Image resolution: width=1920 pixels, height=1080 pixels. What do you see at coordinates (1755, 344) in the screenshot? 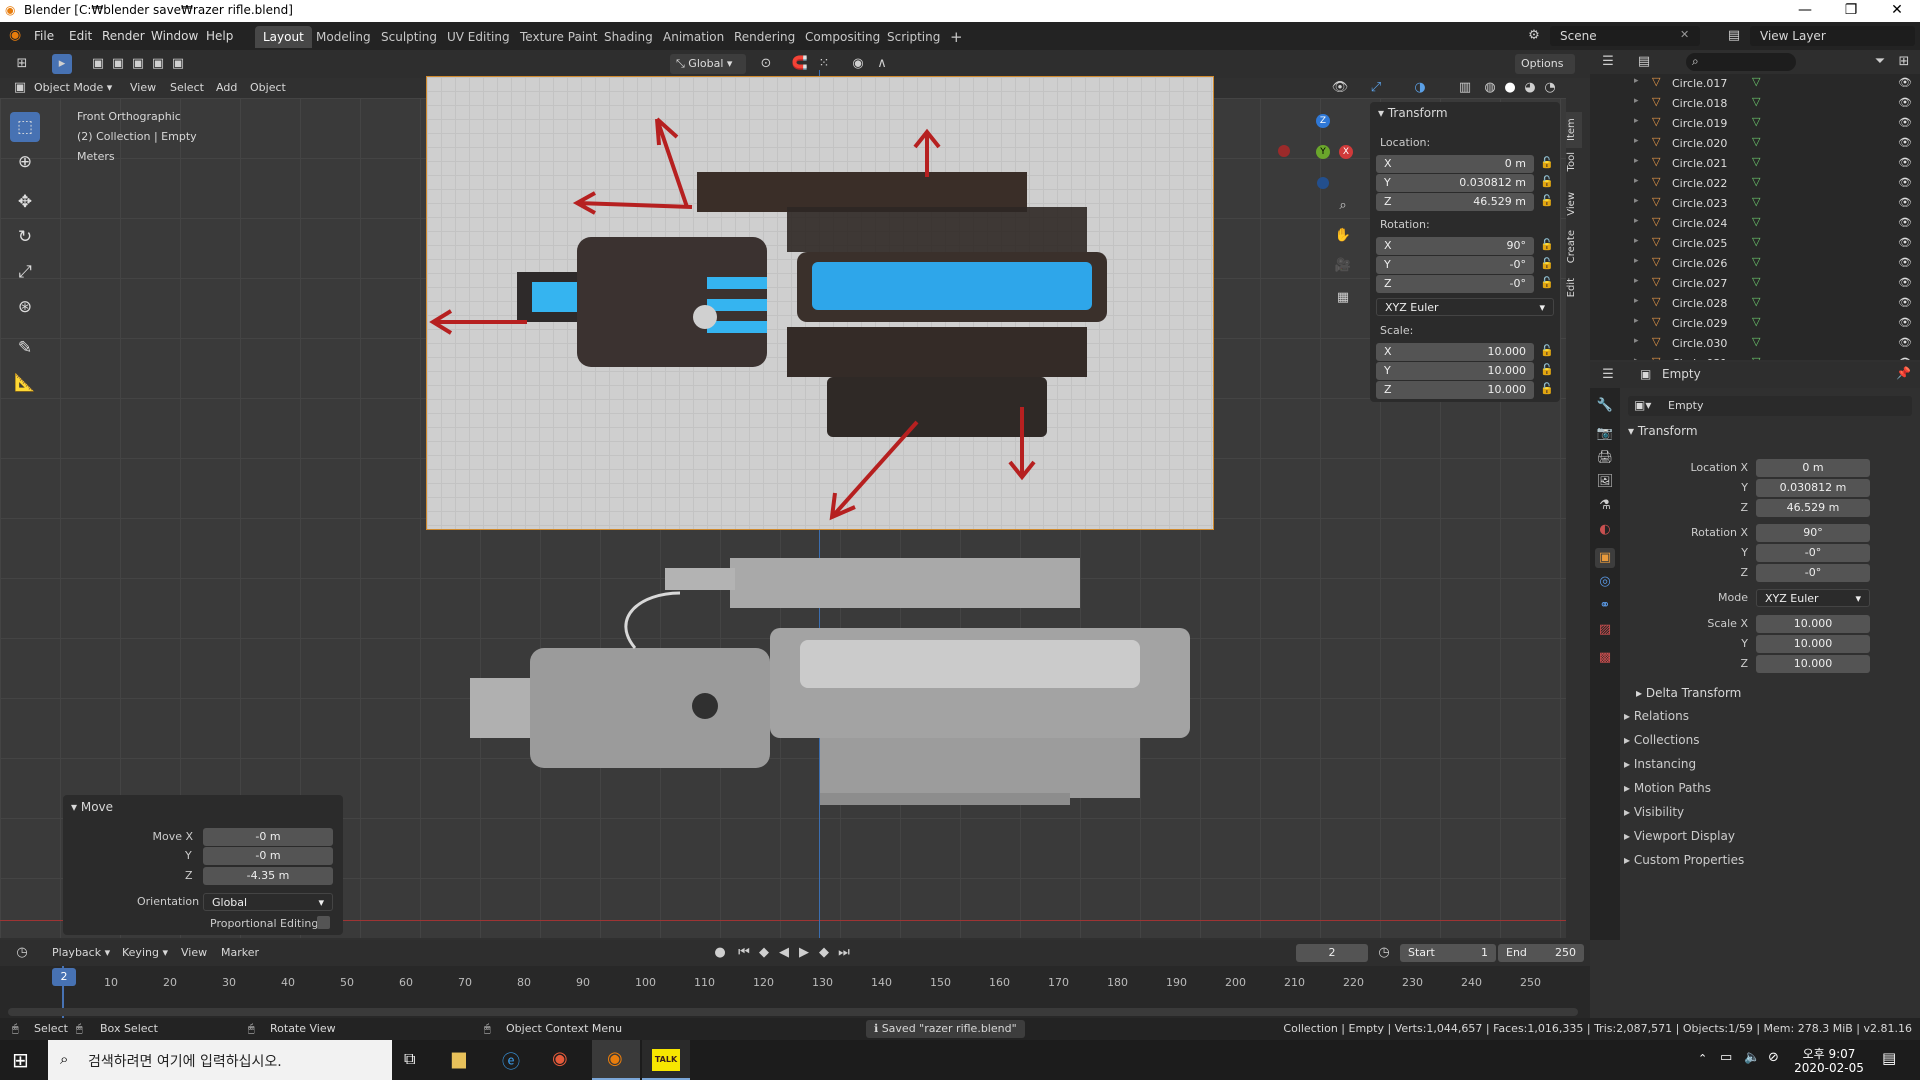
I see `outliner-item: ▸ ▽ Circle.030 ▽ 👁` at bounding box center [1755, 344].